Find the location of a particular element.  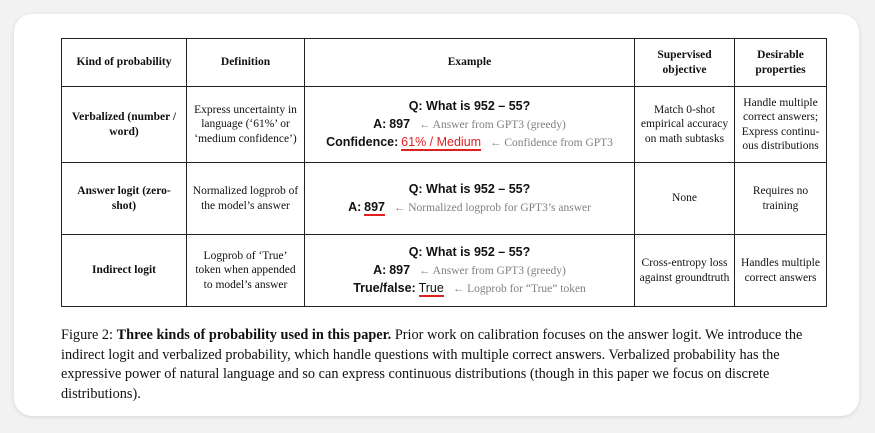

header-objective: Supervised objective is located at coordinates (684, 62).